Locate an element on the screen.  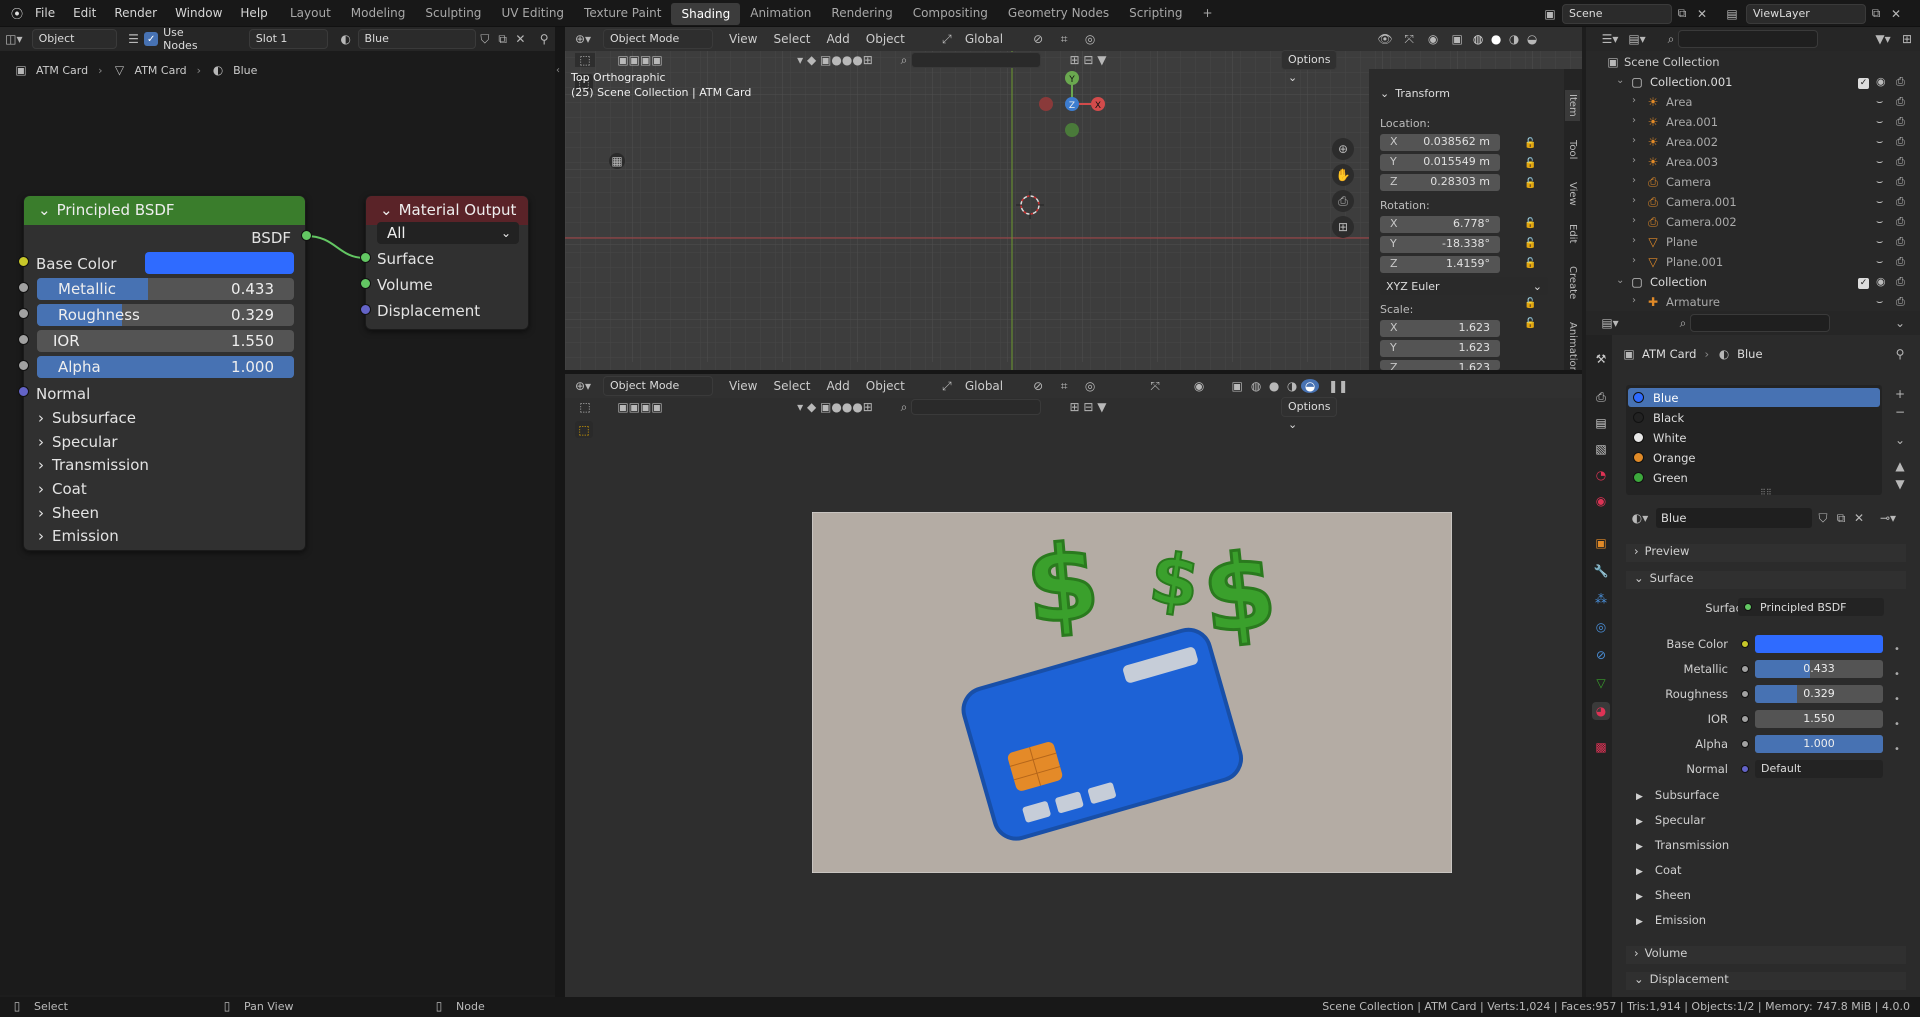
sidebar-tab-tool: Tool is located at coordinates (1572, 149).